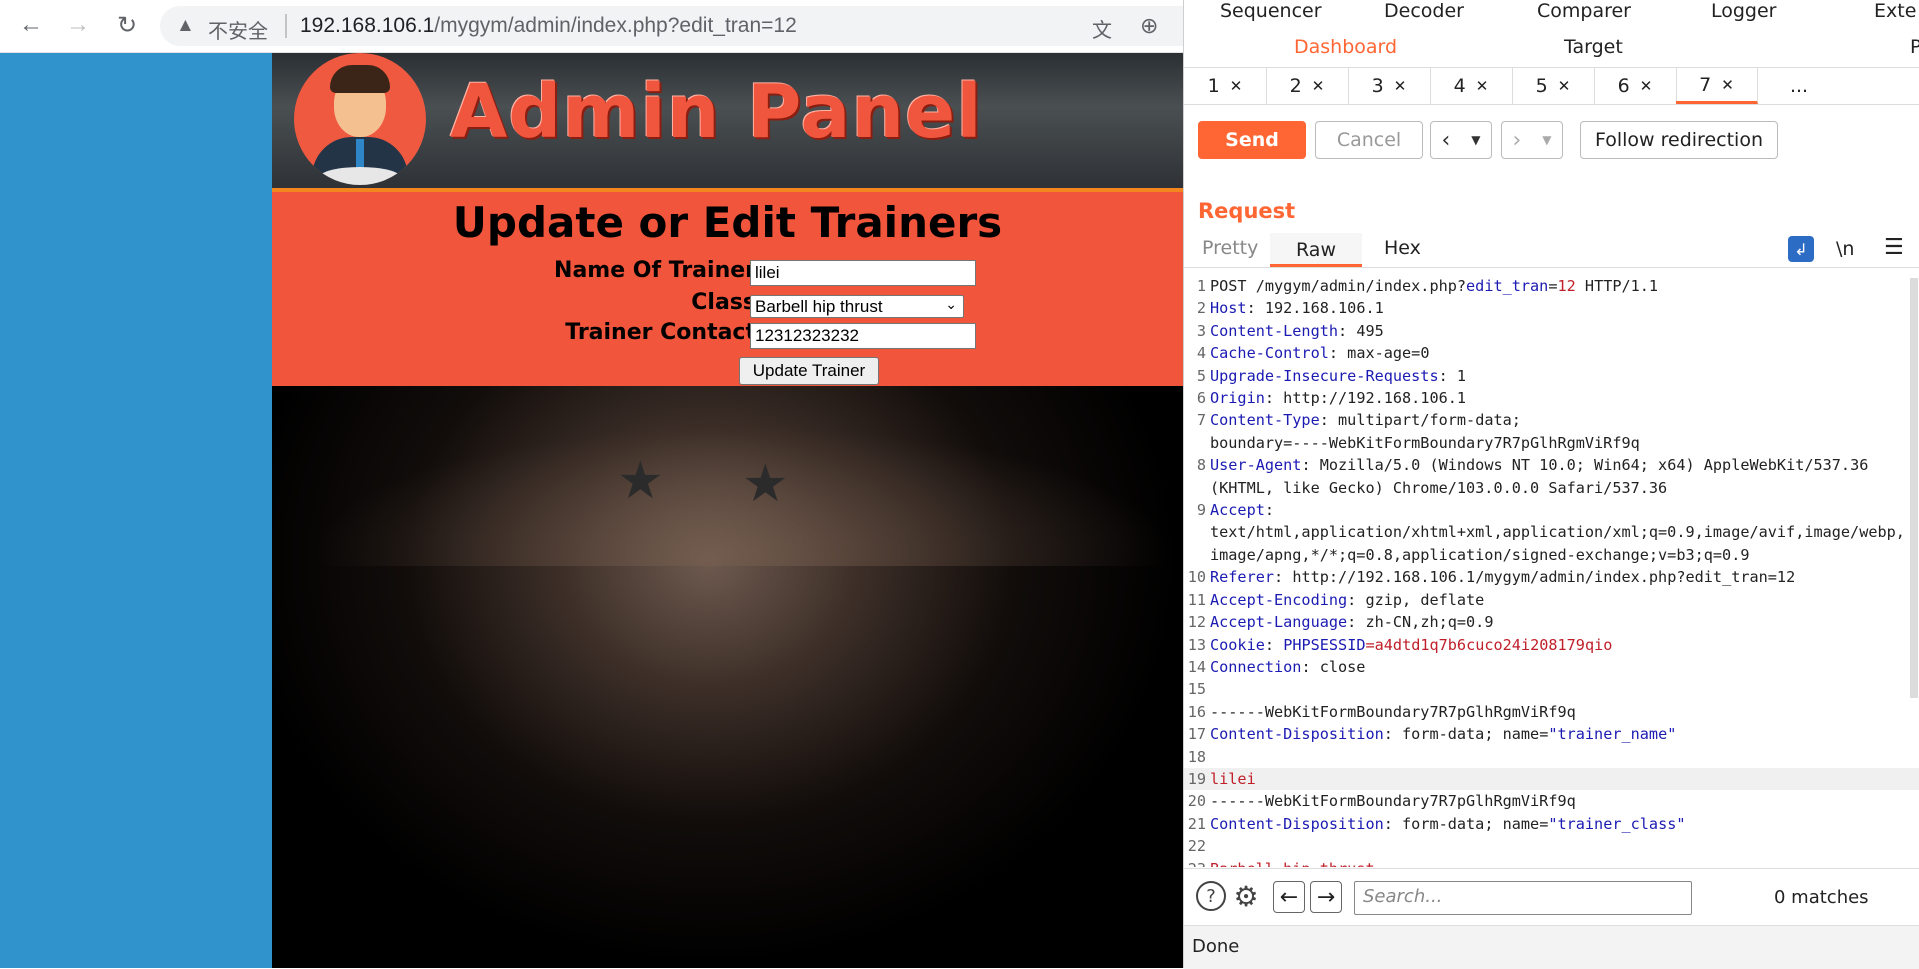 This screenshot has height=969, width=1919. What do you see at coordinates (660, 332) in the screenshot?
I see `trainer-contact-label: Trainer Contact` at bounding box center [660, 332].